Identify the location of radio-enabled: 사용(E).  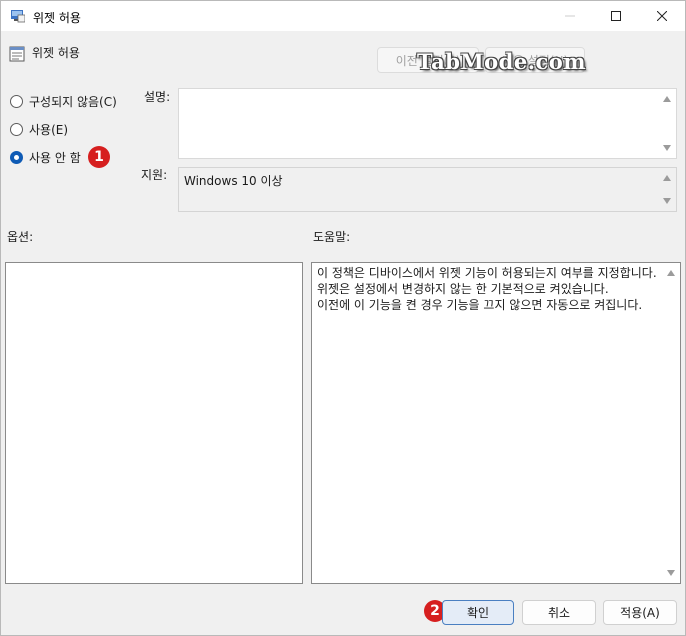
(39, 129).